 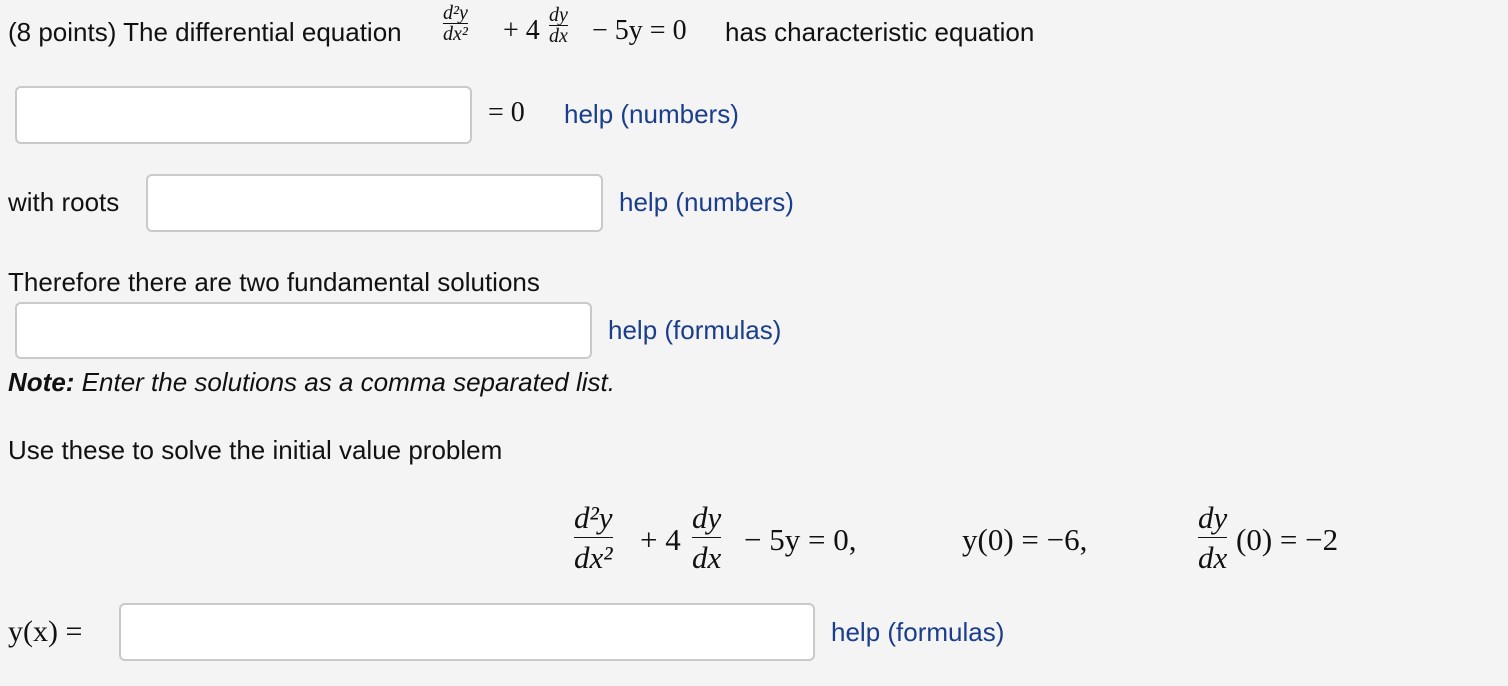 I want to click on equals-zero: = 0, so click(x=506, y=112).